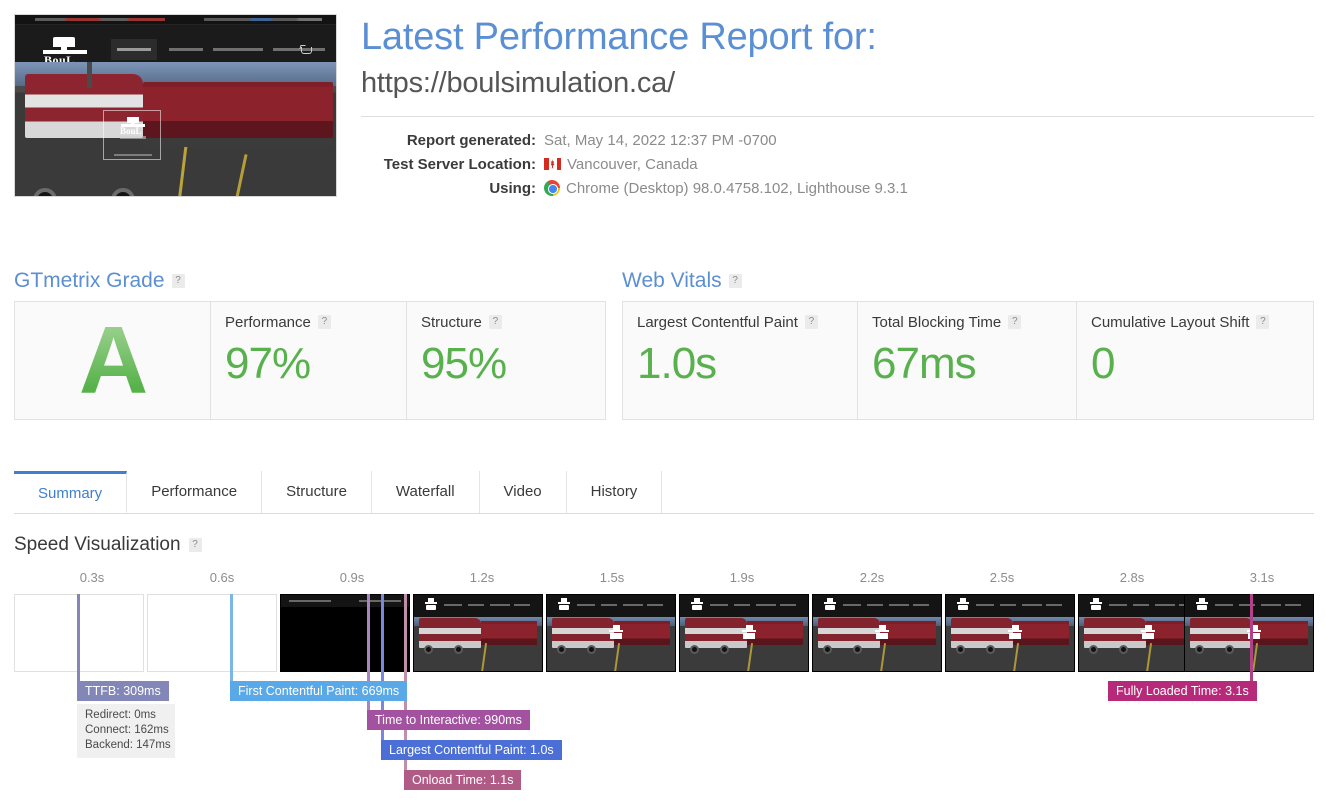 This screenshot has width=1326, height=806. I want to click on marker-line-time-to-interactive, so click(368, 633).